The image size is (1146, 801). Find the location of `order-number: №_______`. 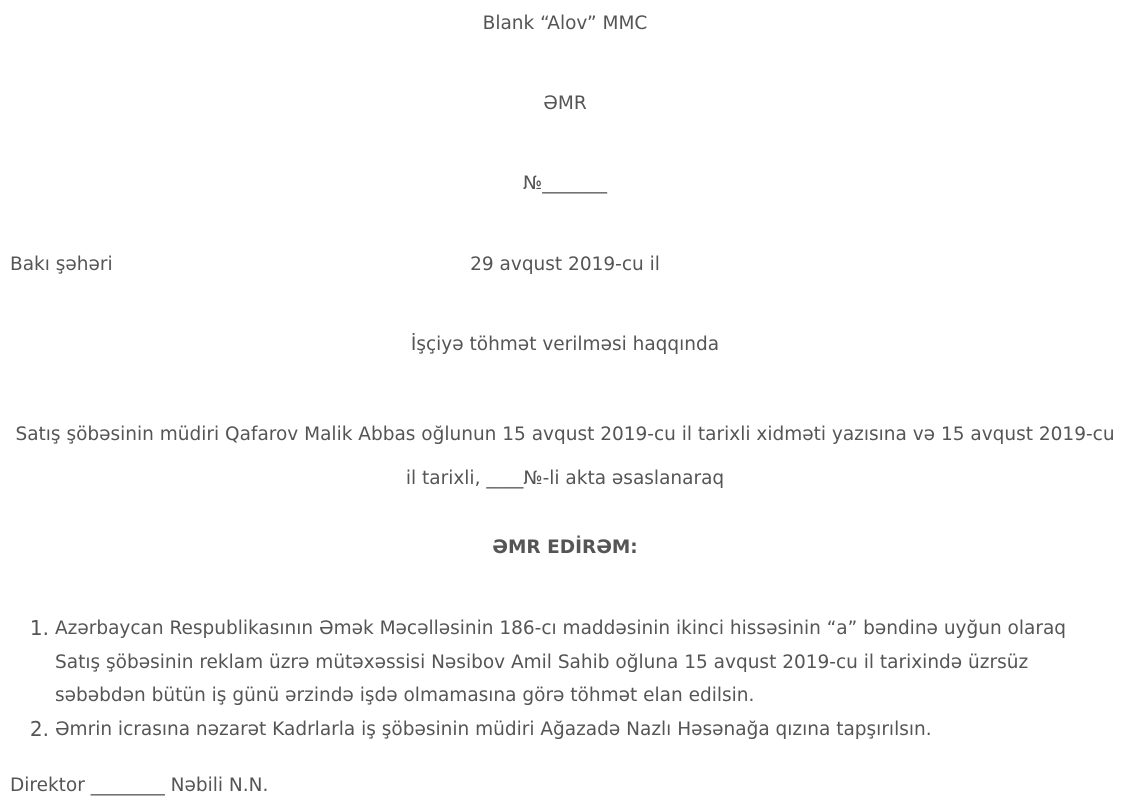

order-number: №_______ is located at coordinates (565, 183).